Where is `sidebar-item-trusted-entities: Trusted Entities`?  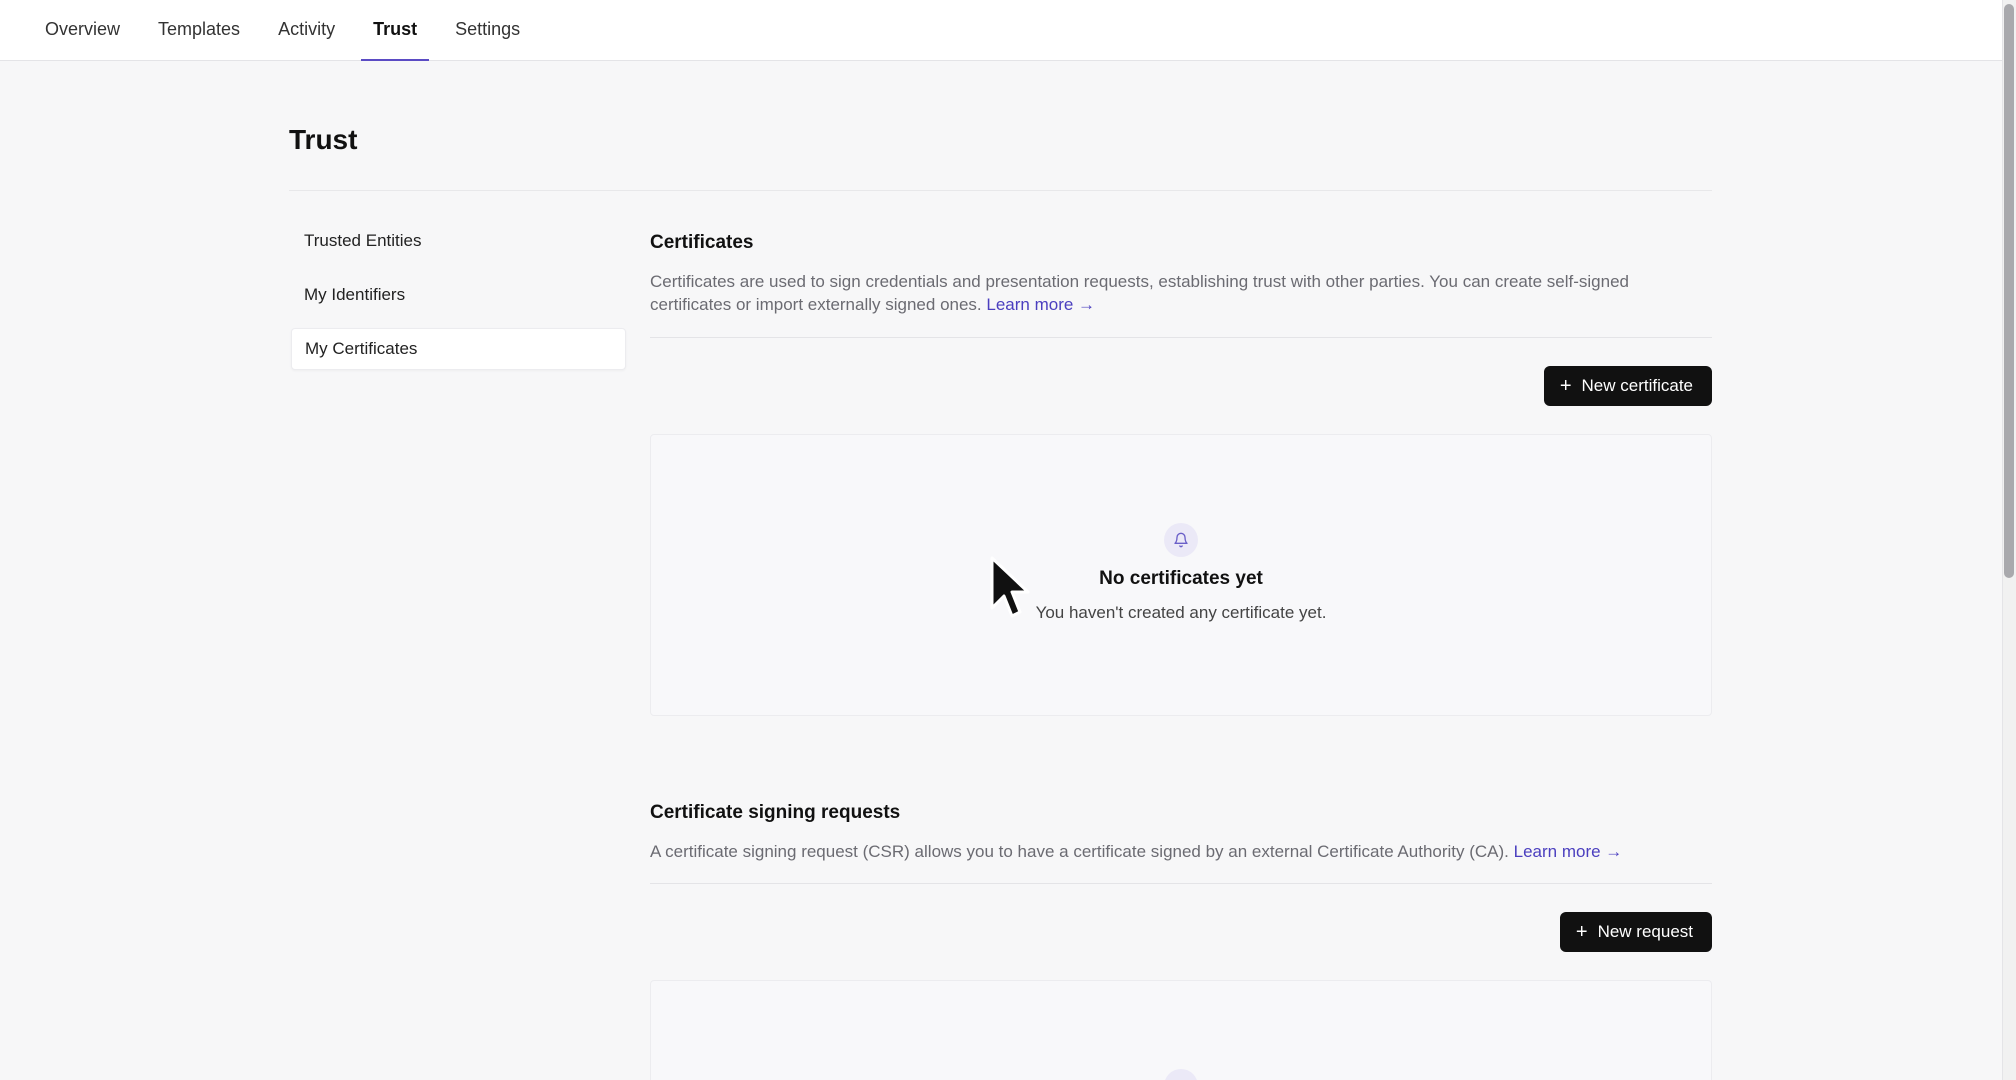 sidebar-item-trusted-entities: Trusted Entities is located at coordinates (458, 241).